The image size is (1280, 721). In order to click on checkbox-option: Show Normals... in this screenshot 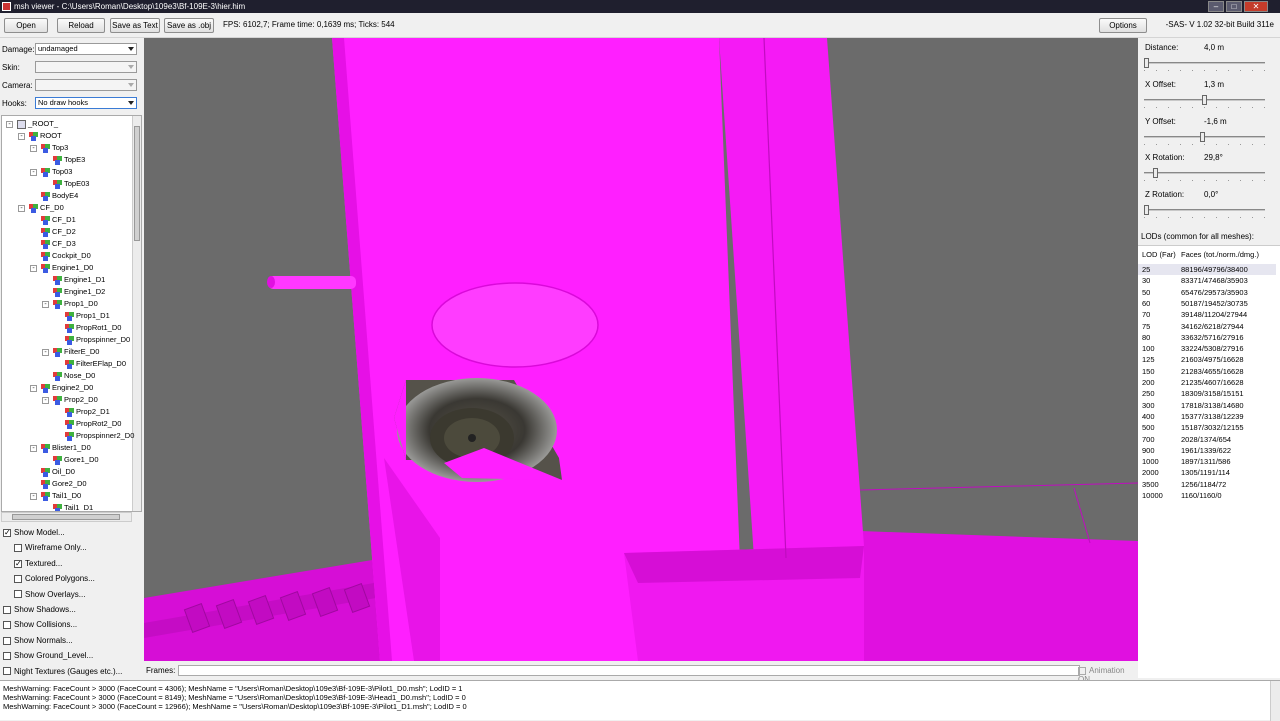, I will do `click(38, 640)`.